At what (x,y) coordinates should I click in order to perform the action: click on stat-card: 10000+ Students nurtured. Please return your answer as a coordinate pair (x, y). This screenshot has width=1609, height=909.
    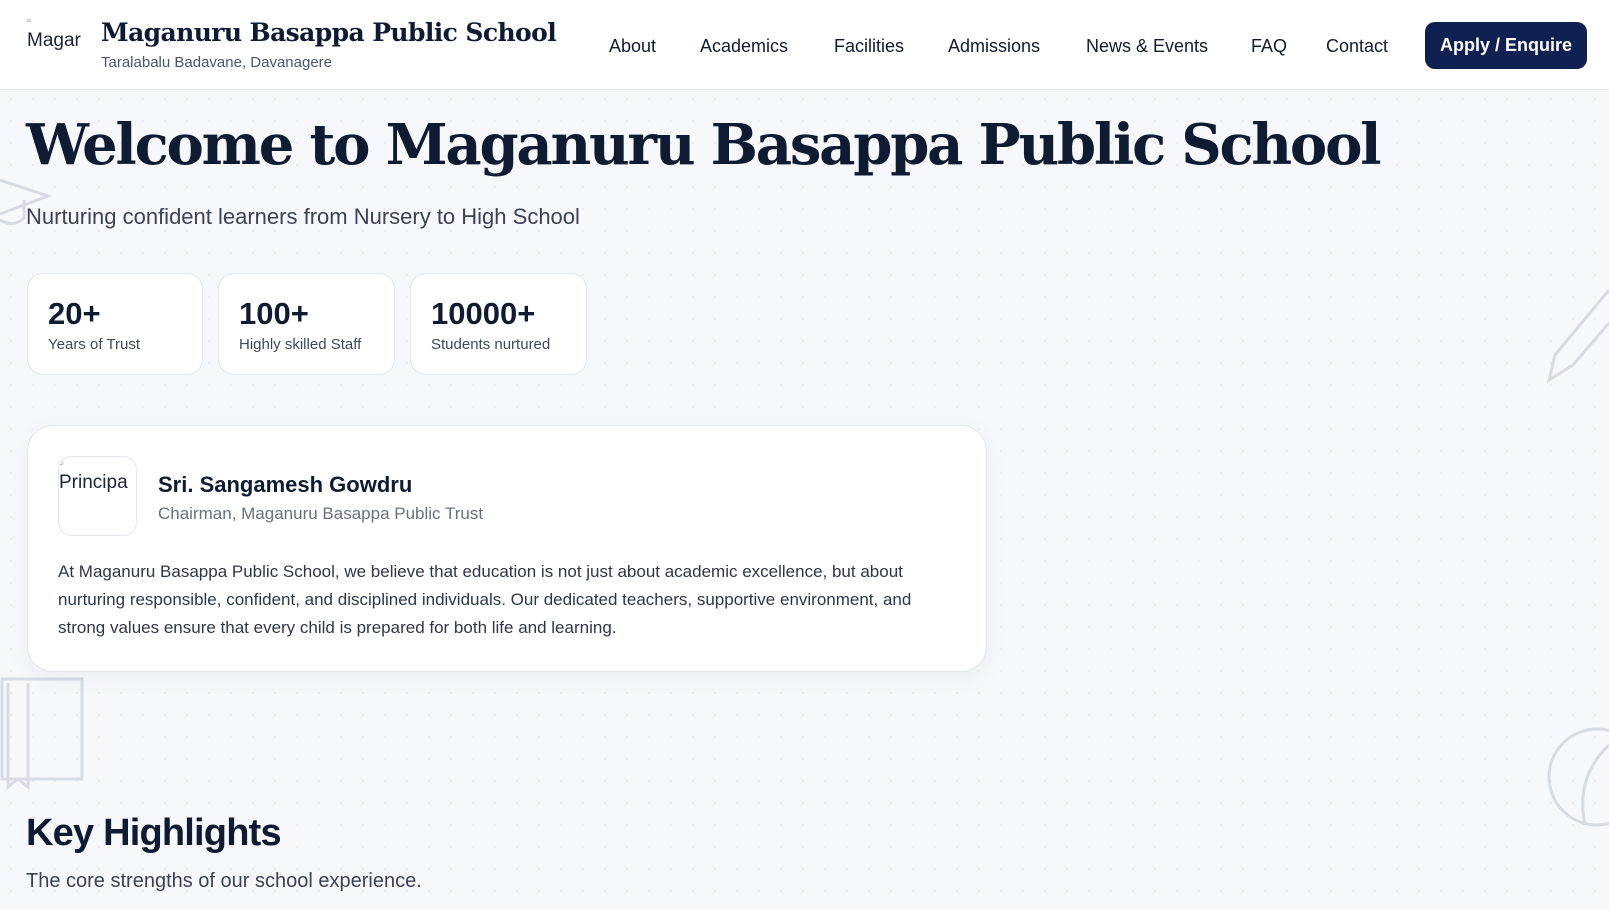
    Looking at the image, I should click on (498, 324).